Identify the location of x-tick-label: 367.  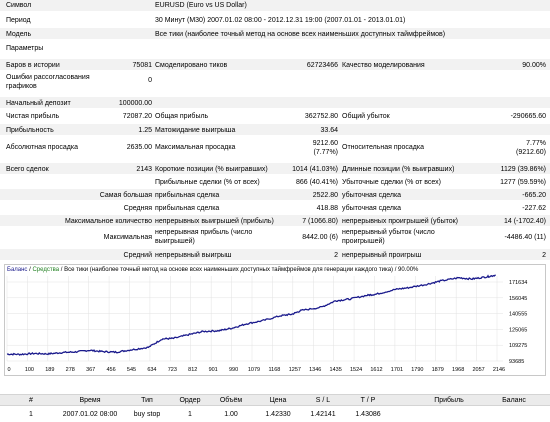
(90, 370).